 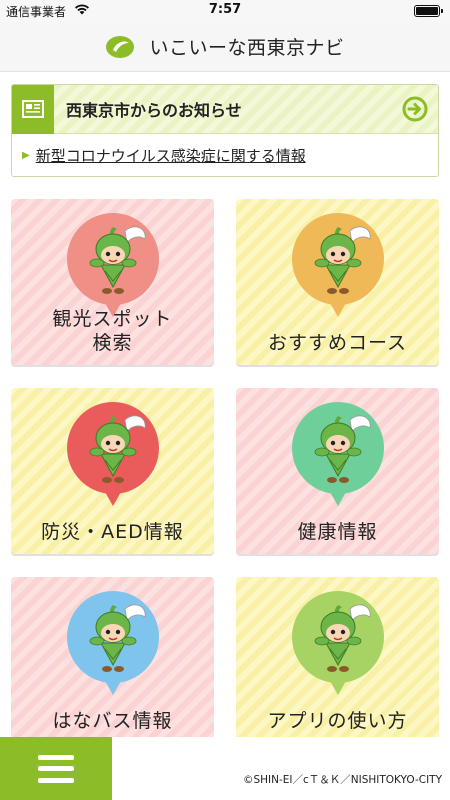 I want to click on tile-hana-bus: はなバス情報, so click(x=112, y=660).